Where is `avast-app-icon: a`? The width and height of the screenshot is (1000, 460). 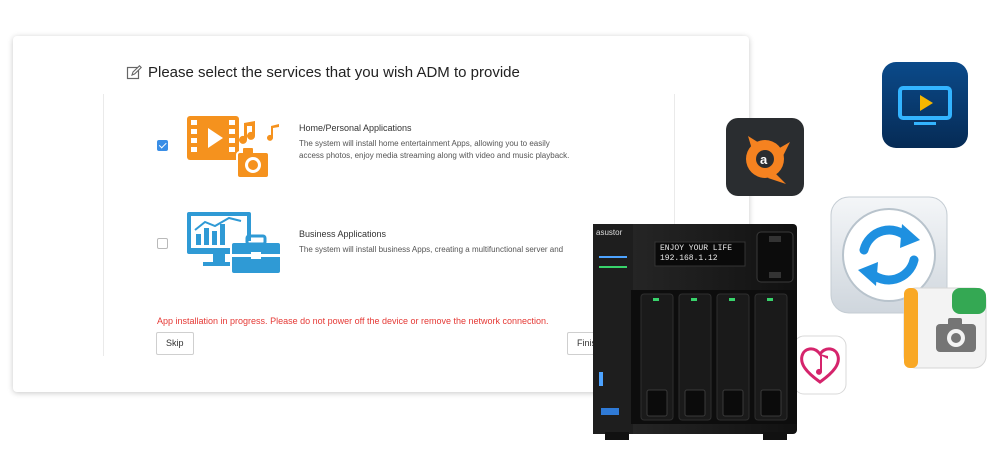 avast-app-icon: a is located at coordinates (765, 157).